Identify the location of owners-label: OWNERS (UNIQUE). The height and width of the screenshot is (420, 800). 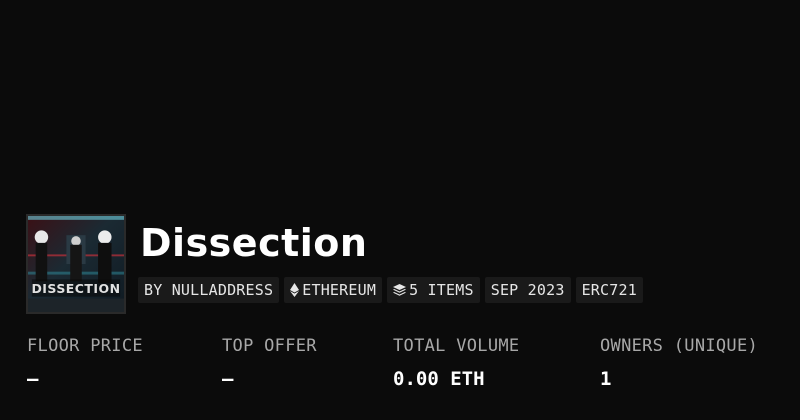
(679, 346).